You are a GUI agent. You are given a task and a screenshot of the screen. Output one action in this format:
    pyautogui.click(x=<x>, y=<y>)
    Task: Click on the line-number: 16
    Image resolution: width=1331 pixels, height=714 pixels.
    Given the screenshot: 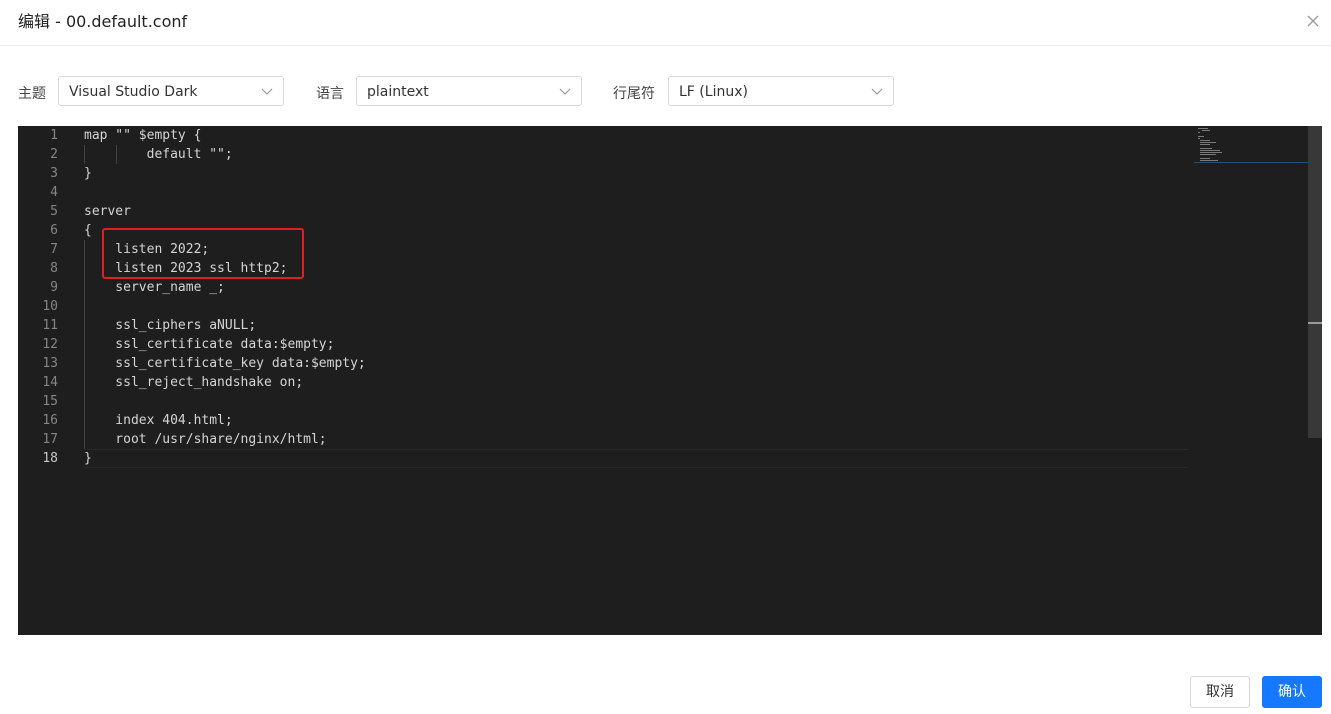 What is the action you would take?
    pyautogui.click(x=50, y=420)
    